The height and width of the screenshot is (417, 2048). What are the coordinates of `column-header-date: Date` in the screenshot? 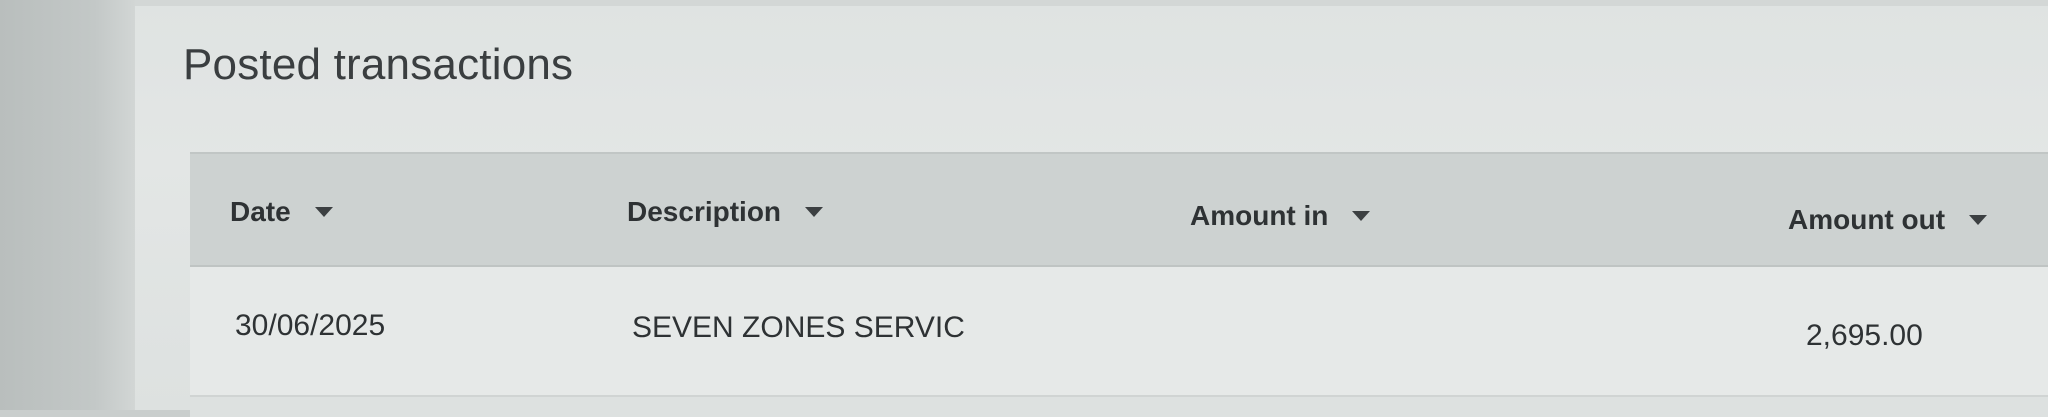 It's located at (281, 212).